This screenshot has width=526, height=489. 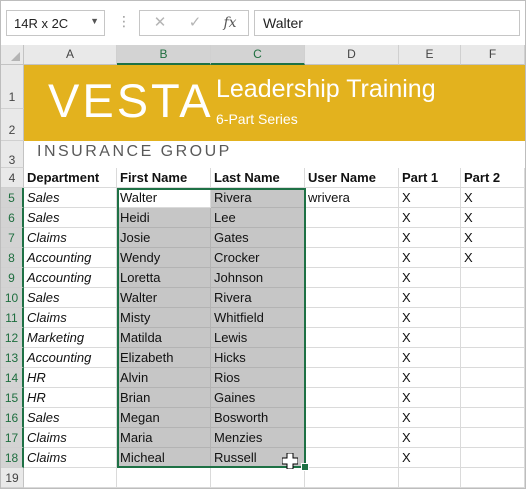 What do you see at coordinates (258, 378) in the screenshot?
I see `table-cell: Rios` at bounding box center [258, 378].